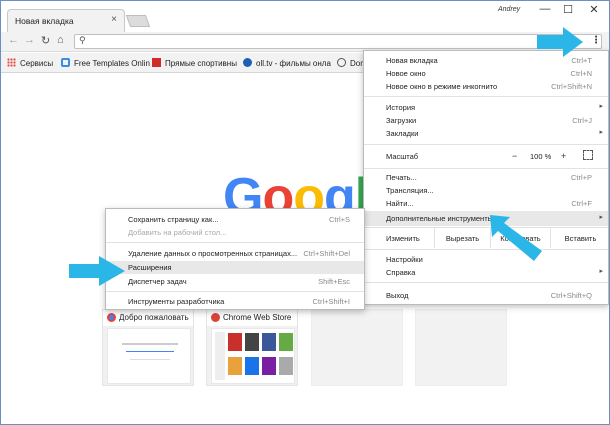 This screenshot has width=610, height=425. I want to click on submenu-item-extensions: Расширения, so click(235, 267).